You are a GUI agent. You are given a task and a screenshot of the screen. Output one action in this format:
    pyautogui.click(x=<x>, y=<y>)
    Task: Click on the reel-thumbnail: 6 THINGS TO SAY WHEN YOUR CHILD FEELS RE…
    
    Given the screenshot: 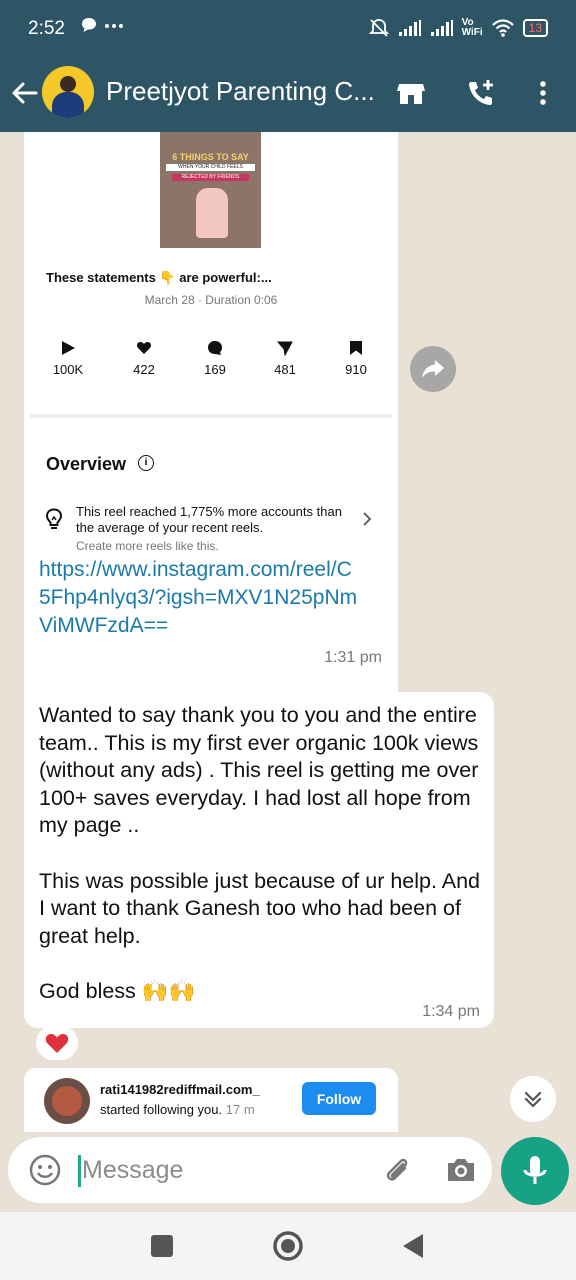 What is the action you would take?
    pyautogui.click(x=210, y=190)
    